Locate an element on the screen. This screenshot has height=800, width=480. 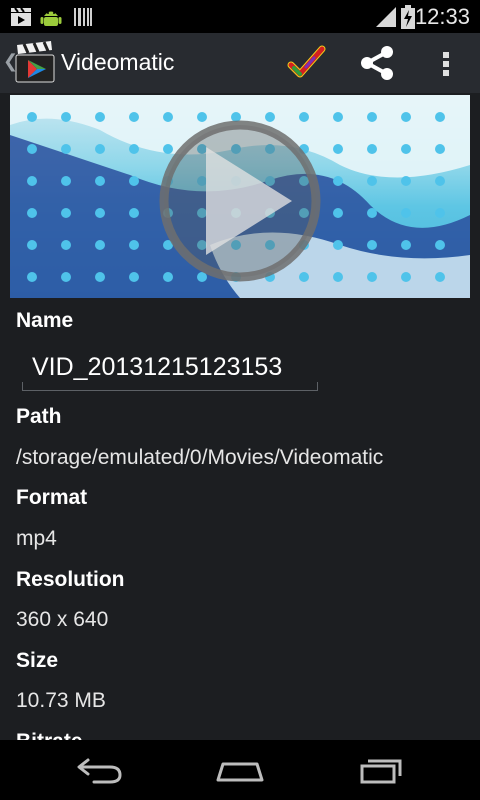
home-button is located at coordinates (240, 770).